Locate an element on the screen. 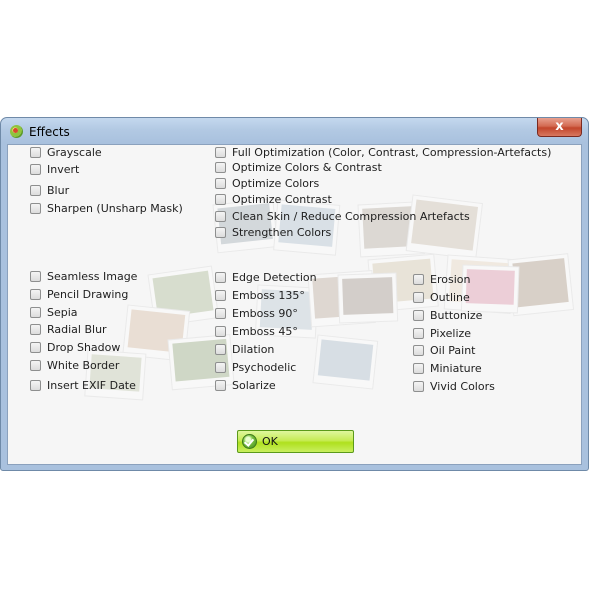  option-blur: Blur is located at coordinates (49, 190).